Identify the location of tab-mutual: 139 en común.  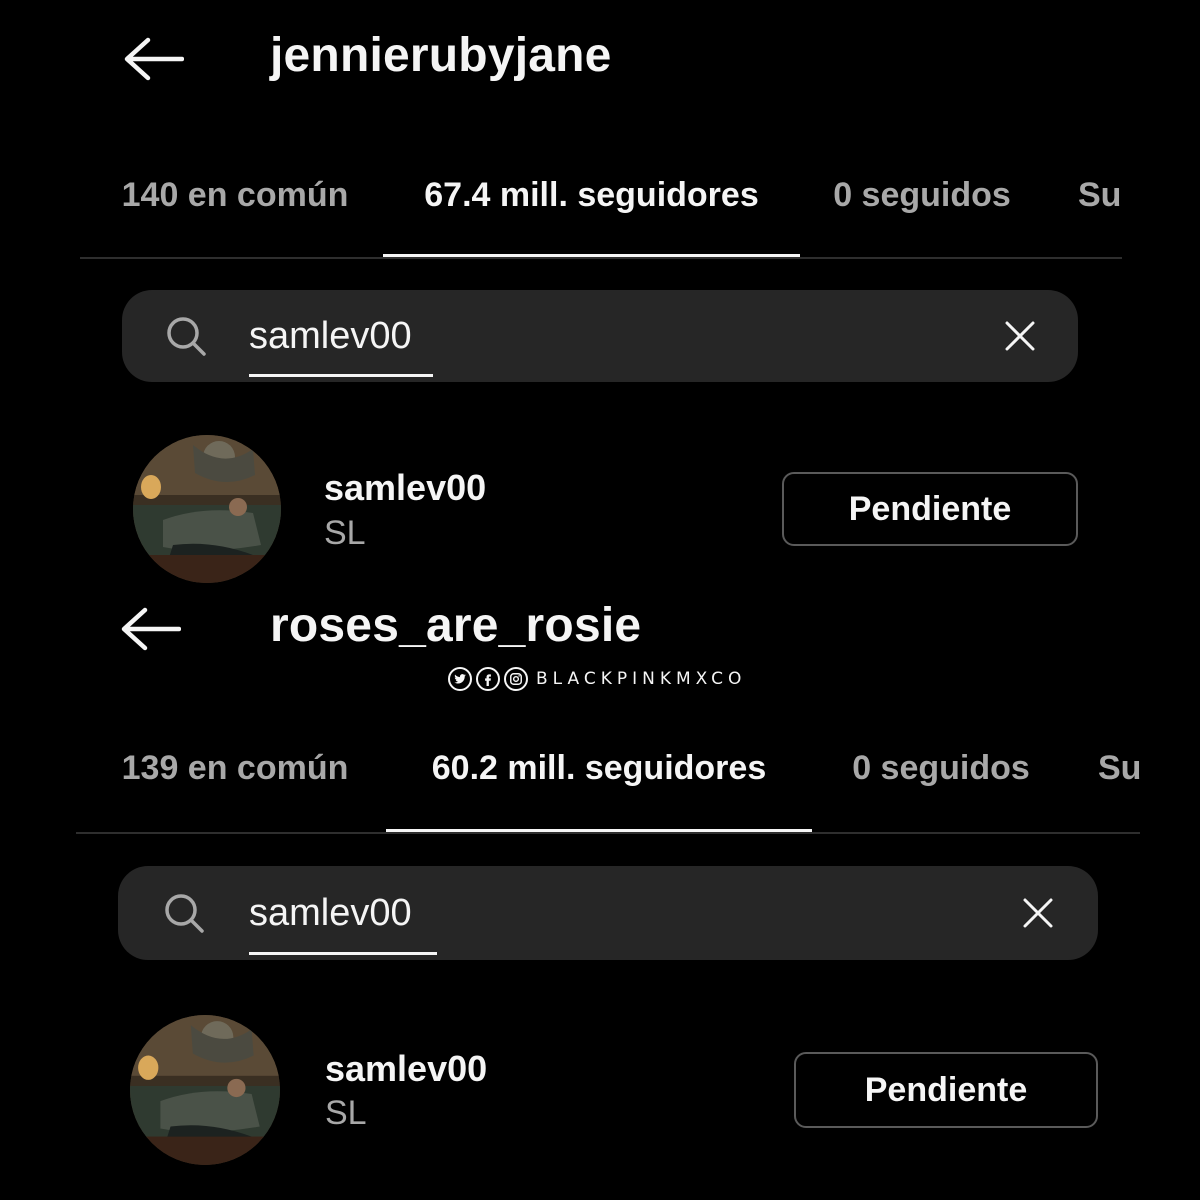
(235, 768).